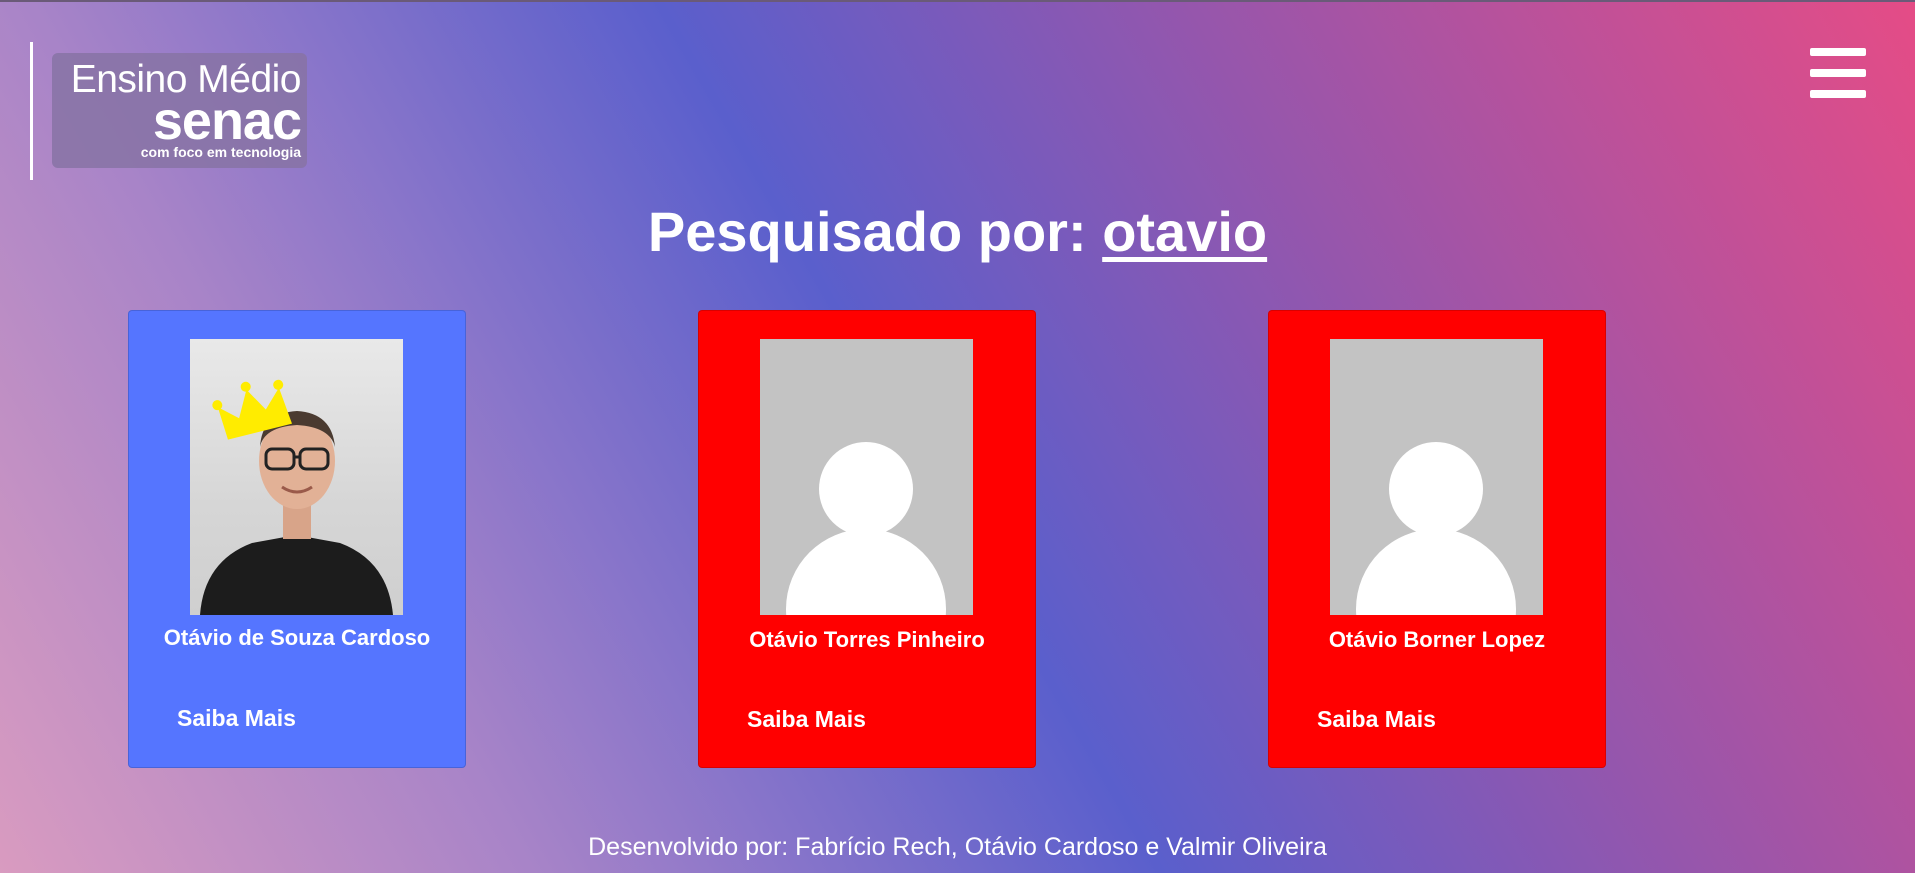 The width and height of the screenshot is (1915, 873). I want to click on page-title: Pesquisado por: otavio, so click(957, 232).